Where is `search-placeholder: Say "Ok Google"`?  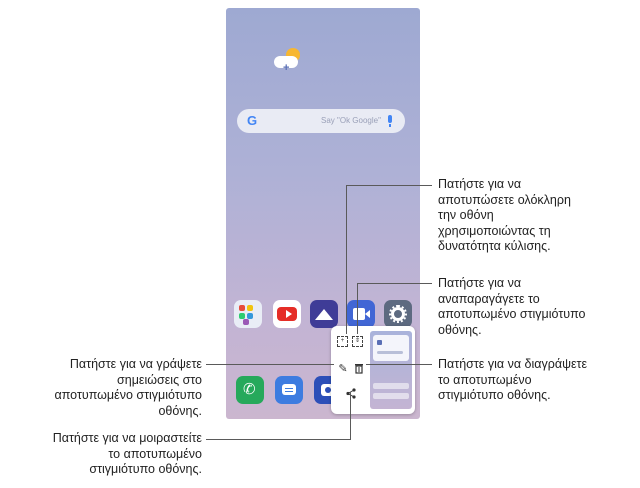 search-placeholder: Say "Ok Google" is located at coordinates (351, 120).